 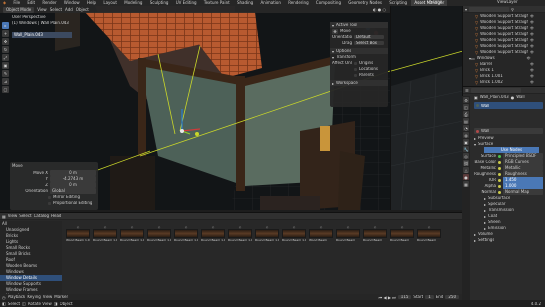 I want to click on view-layer-selector: ViewLayer, so click(x=507, y=2).